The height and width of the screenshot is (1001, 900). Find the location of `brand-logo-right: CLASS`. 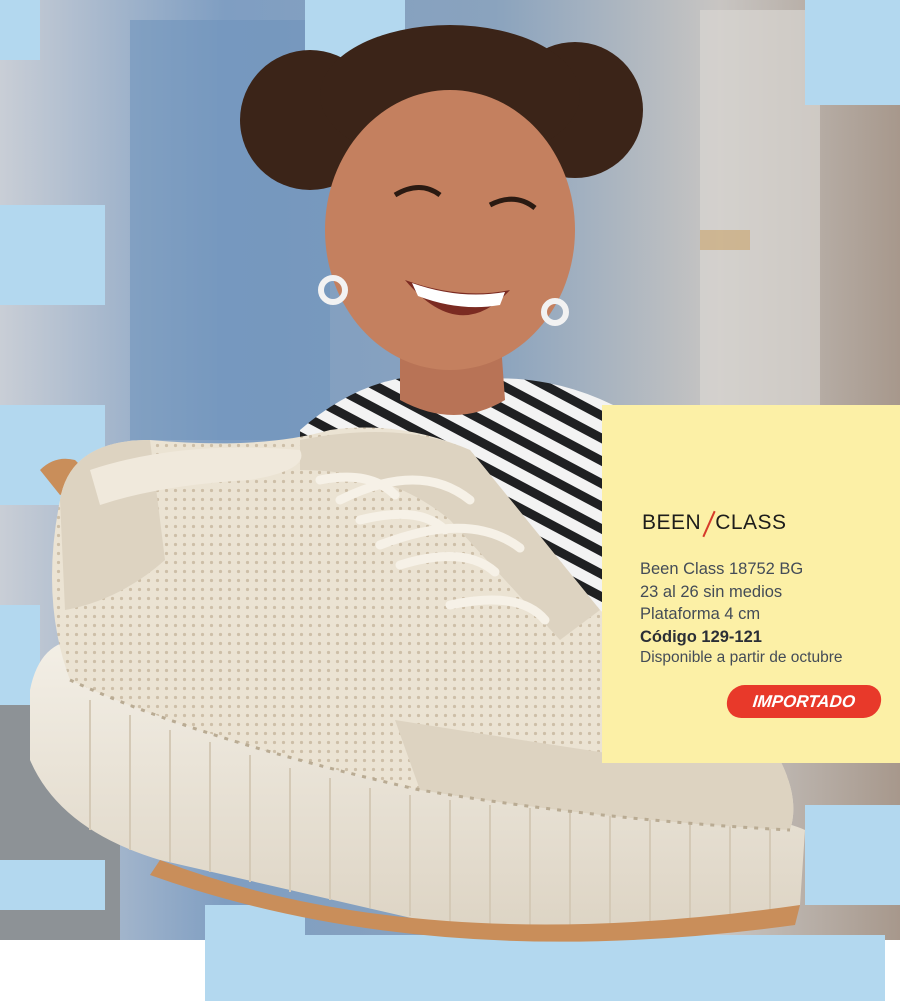

brand-logo-right: CLASS is located at coordinates (751, 522).